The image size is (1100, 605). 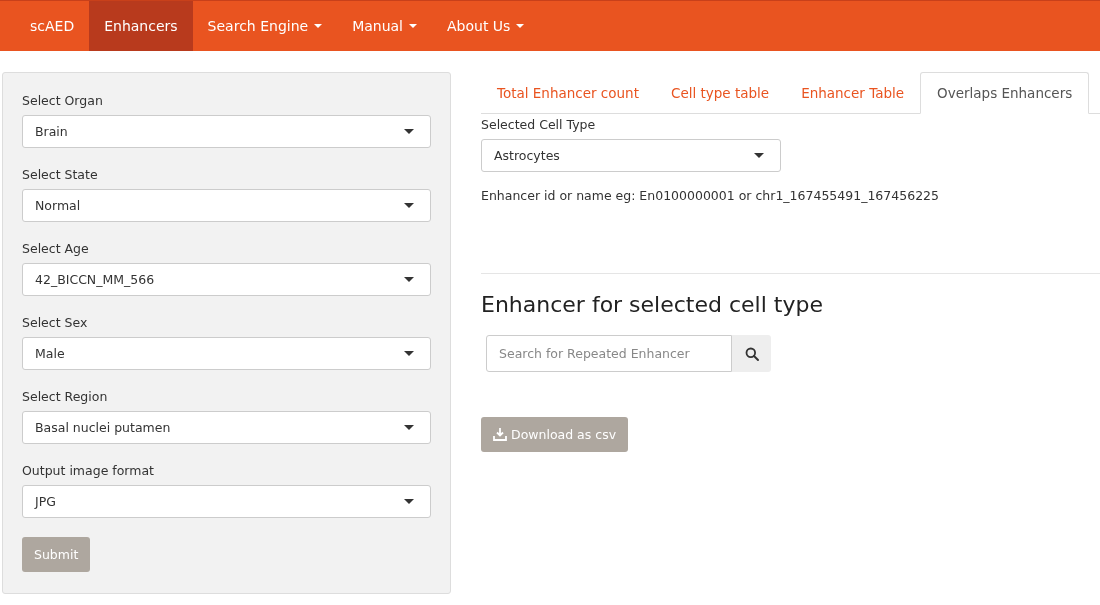 I want to click on tab: Cell type table, so click(x=720, y=93).